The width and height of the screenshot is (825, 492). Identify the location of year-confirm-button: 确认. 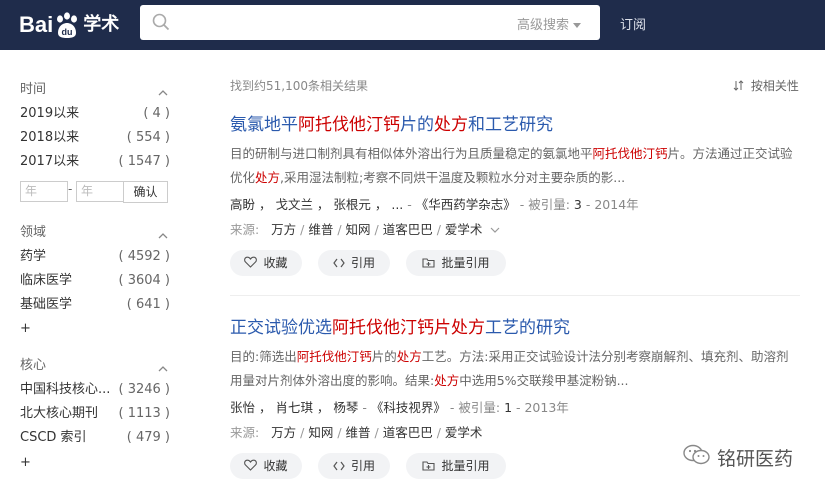
(145, 192).